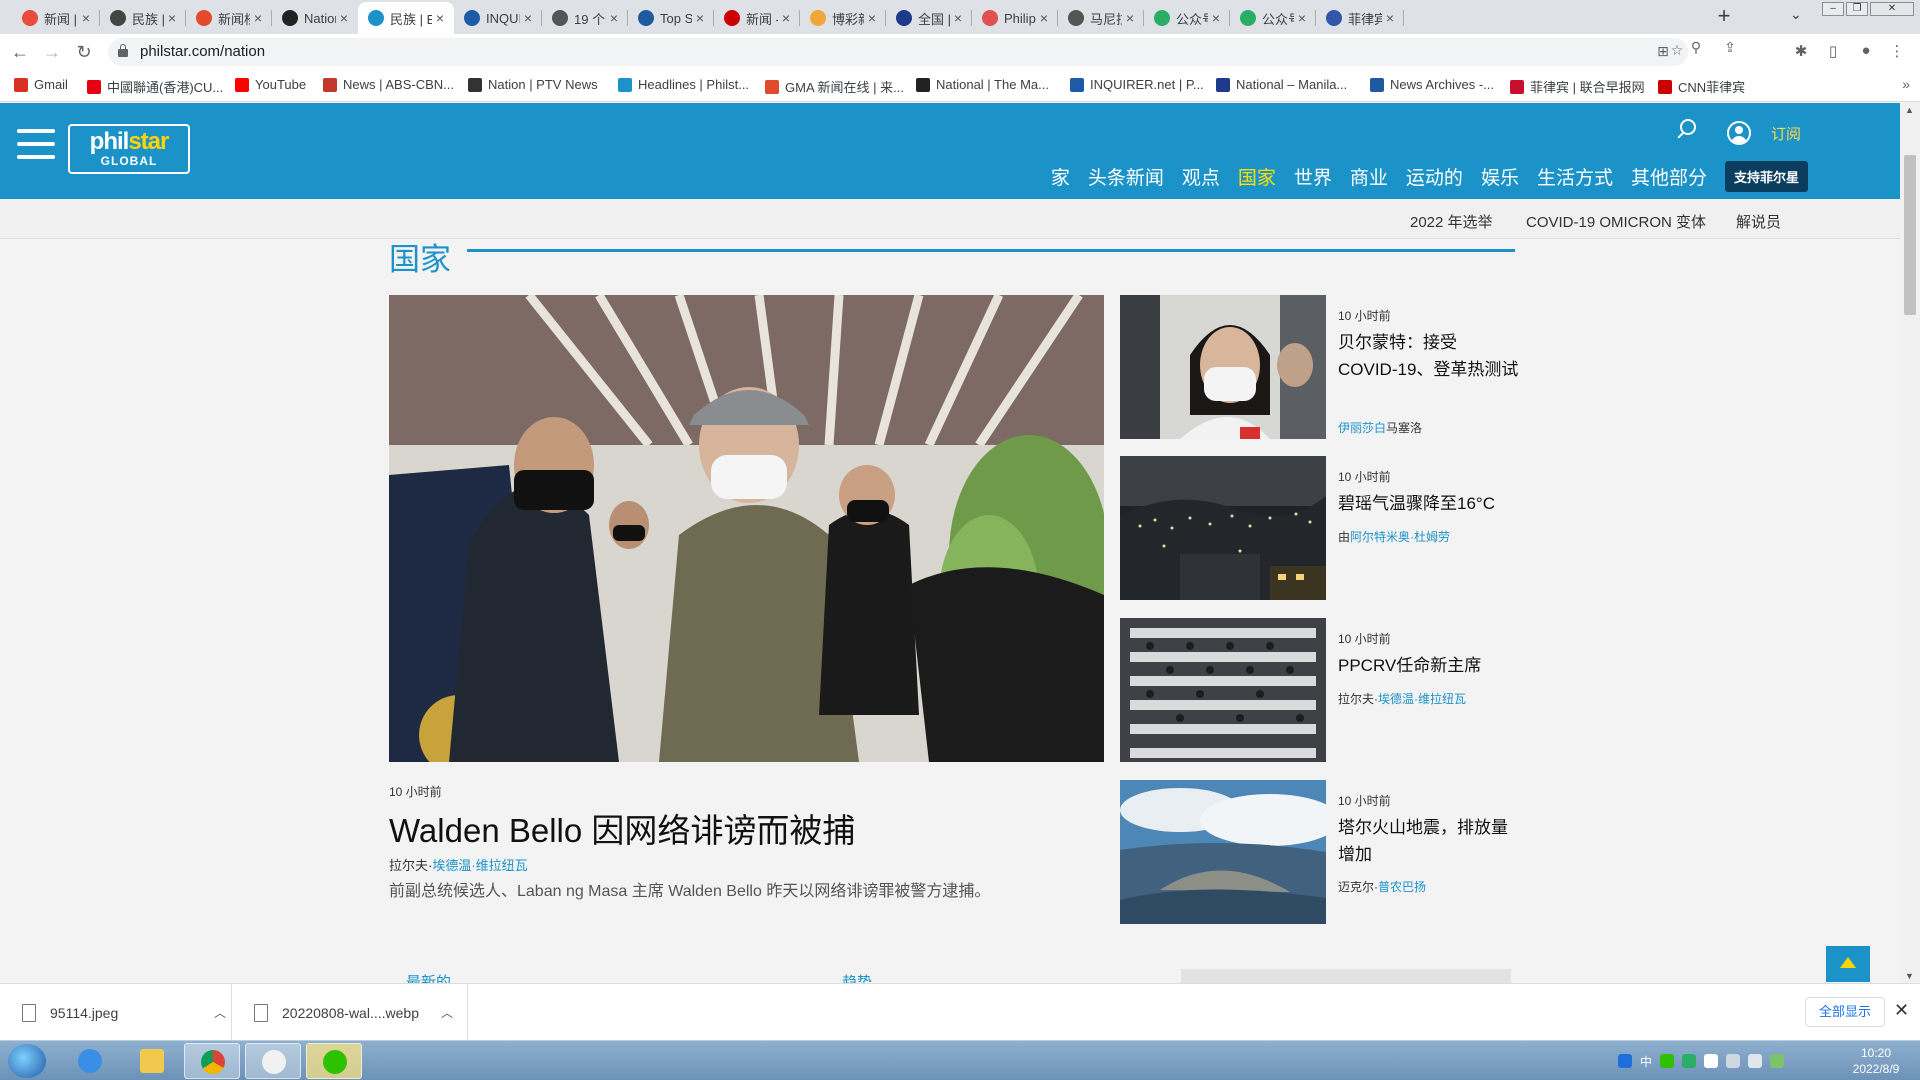  What do you see at coordinates (334, 1061) in the screenshot?
I see `wechat-app` at bounding box center [334, 1061].